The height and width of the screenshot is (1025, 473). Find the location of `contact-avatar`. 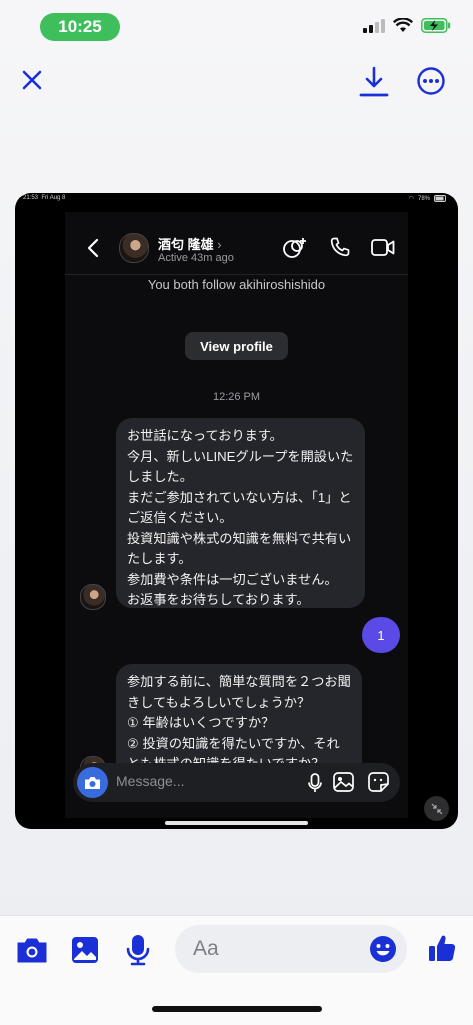

contact-avatar is located at coordinates (134, 248).